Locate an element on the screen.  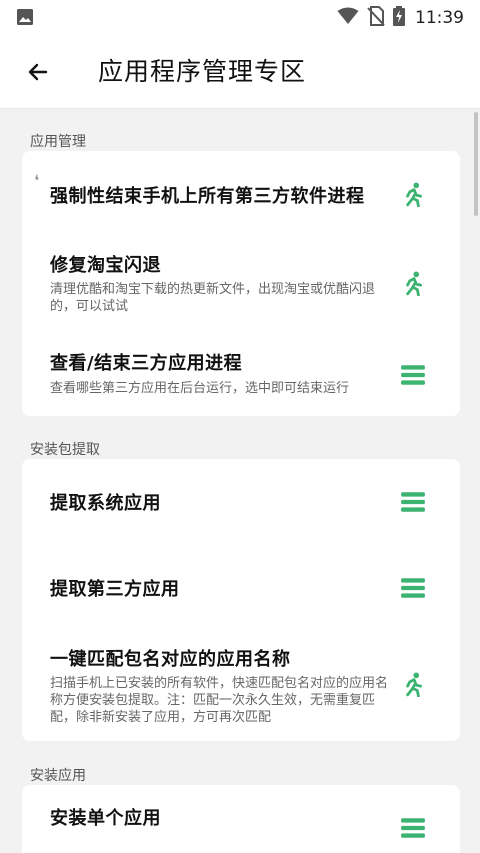
page-title: 应用程序管理专区 is located at coordinates (202, 71).